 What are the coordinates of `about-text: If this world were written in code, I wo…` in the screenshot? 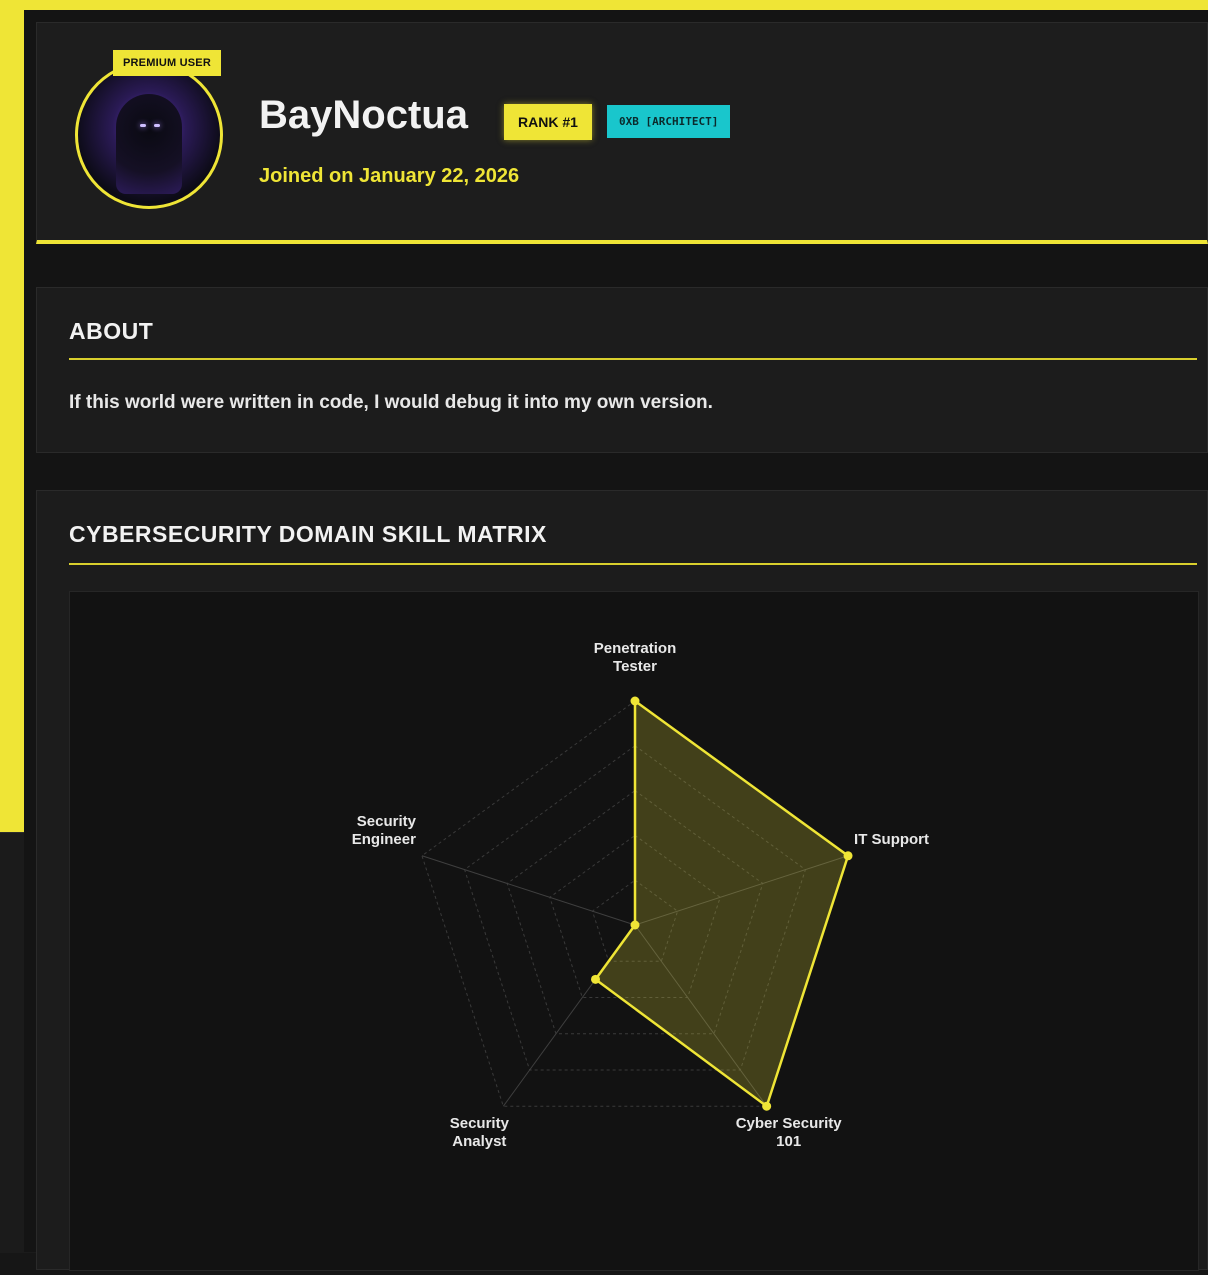 It's located at (391, 402).